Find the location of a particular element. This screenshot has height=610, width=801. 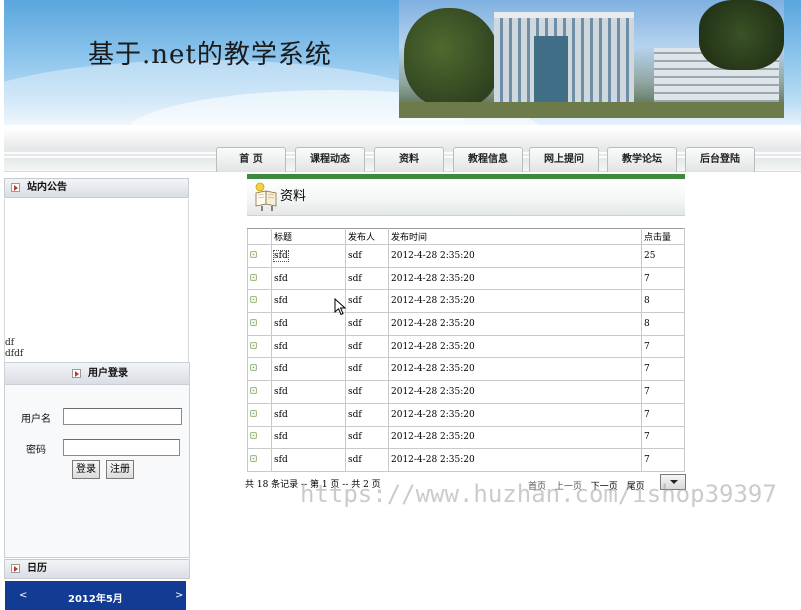

login-header: 用户登录 is located at coordinates (97, 374).